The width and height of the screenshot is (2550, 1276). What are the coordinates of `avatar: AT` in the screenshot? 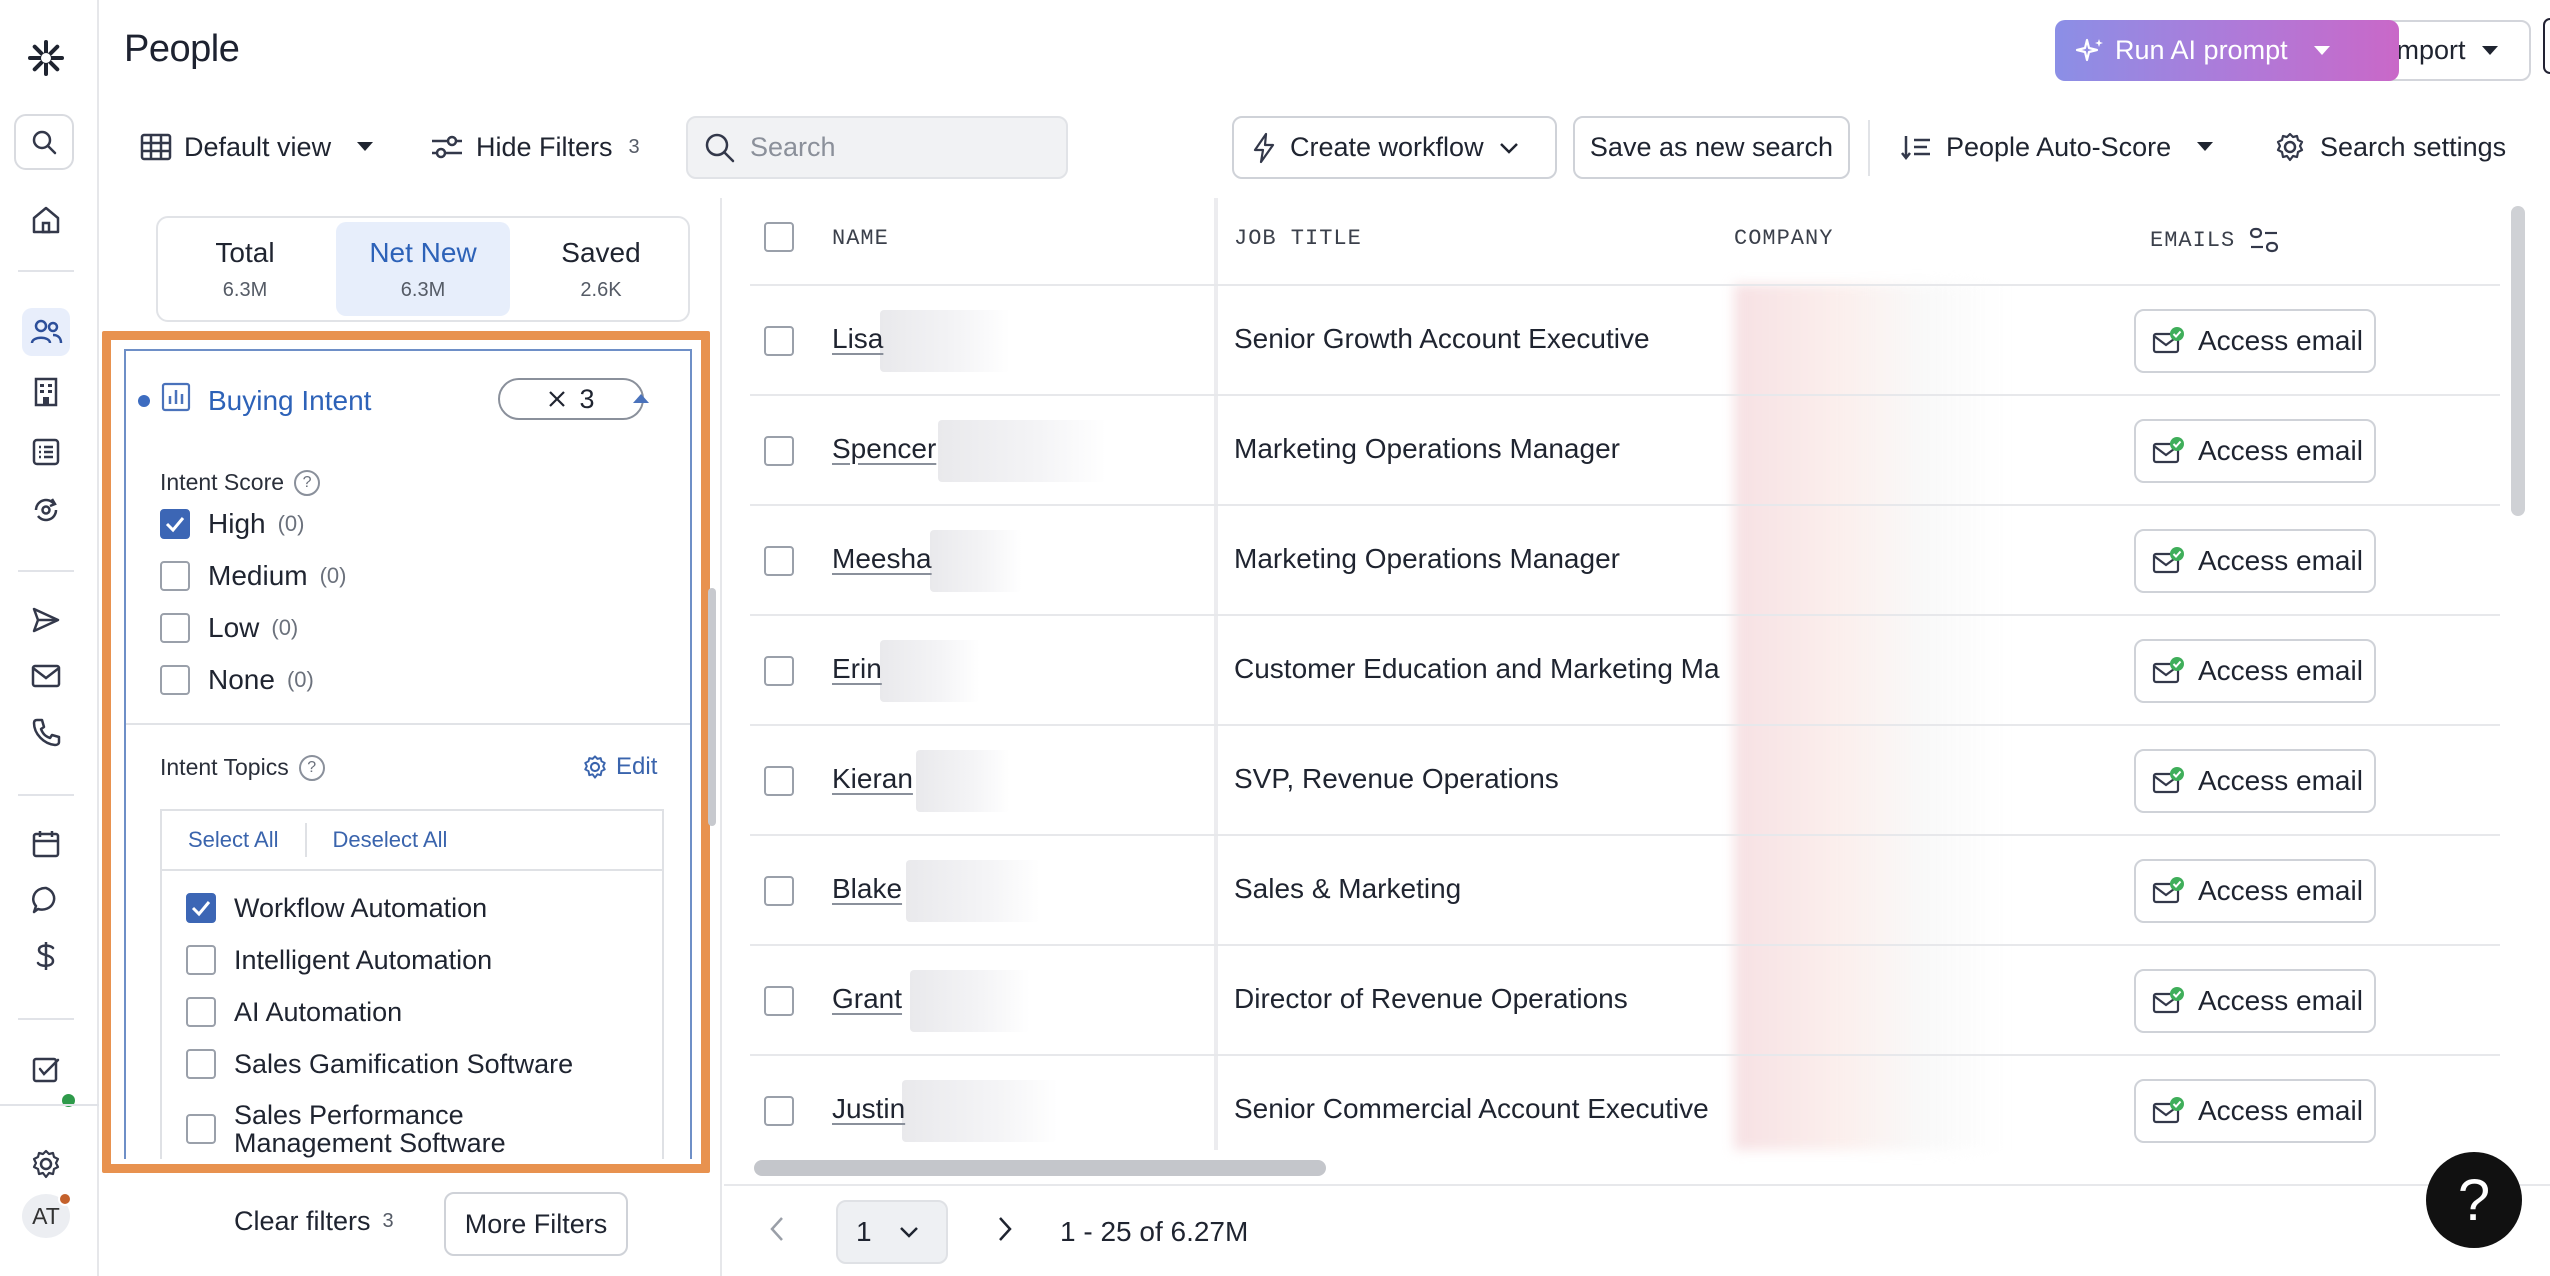 It's located at (47, 1215).